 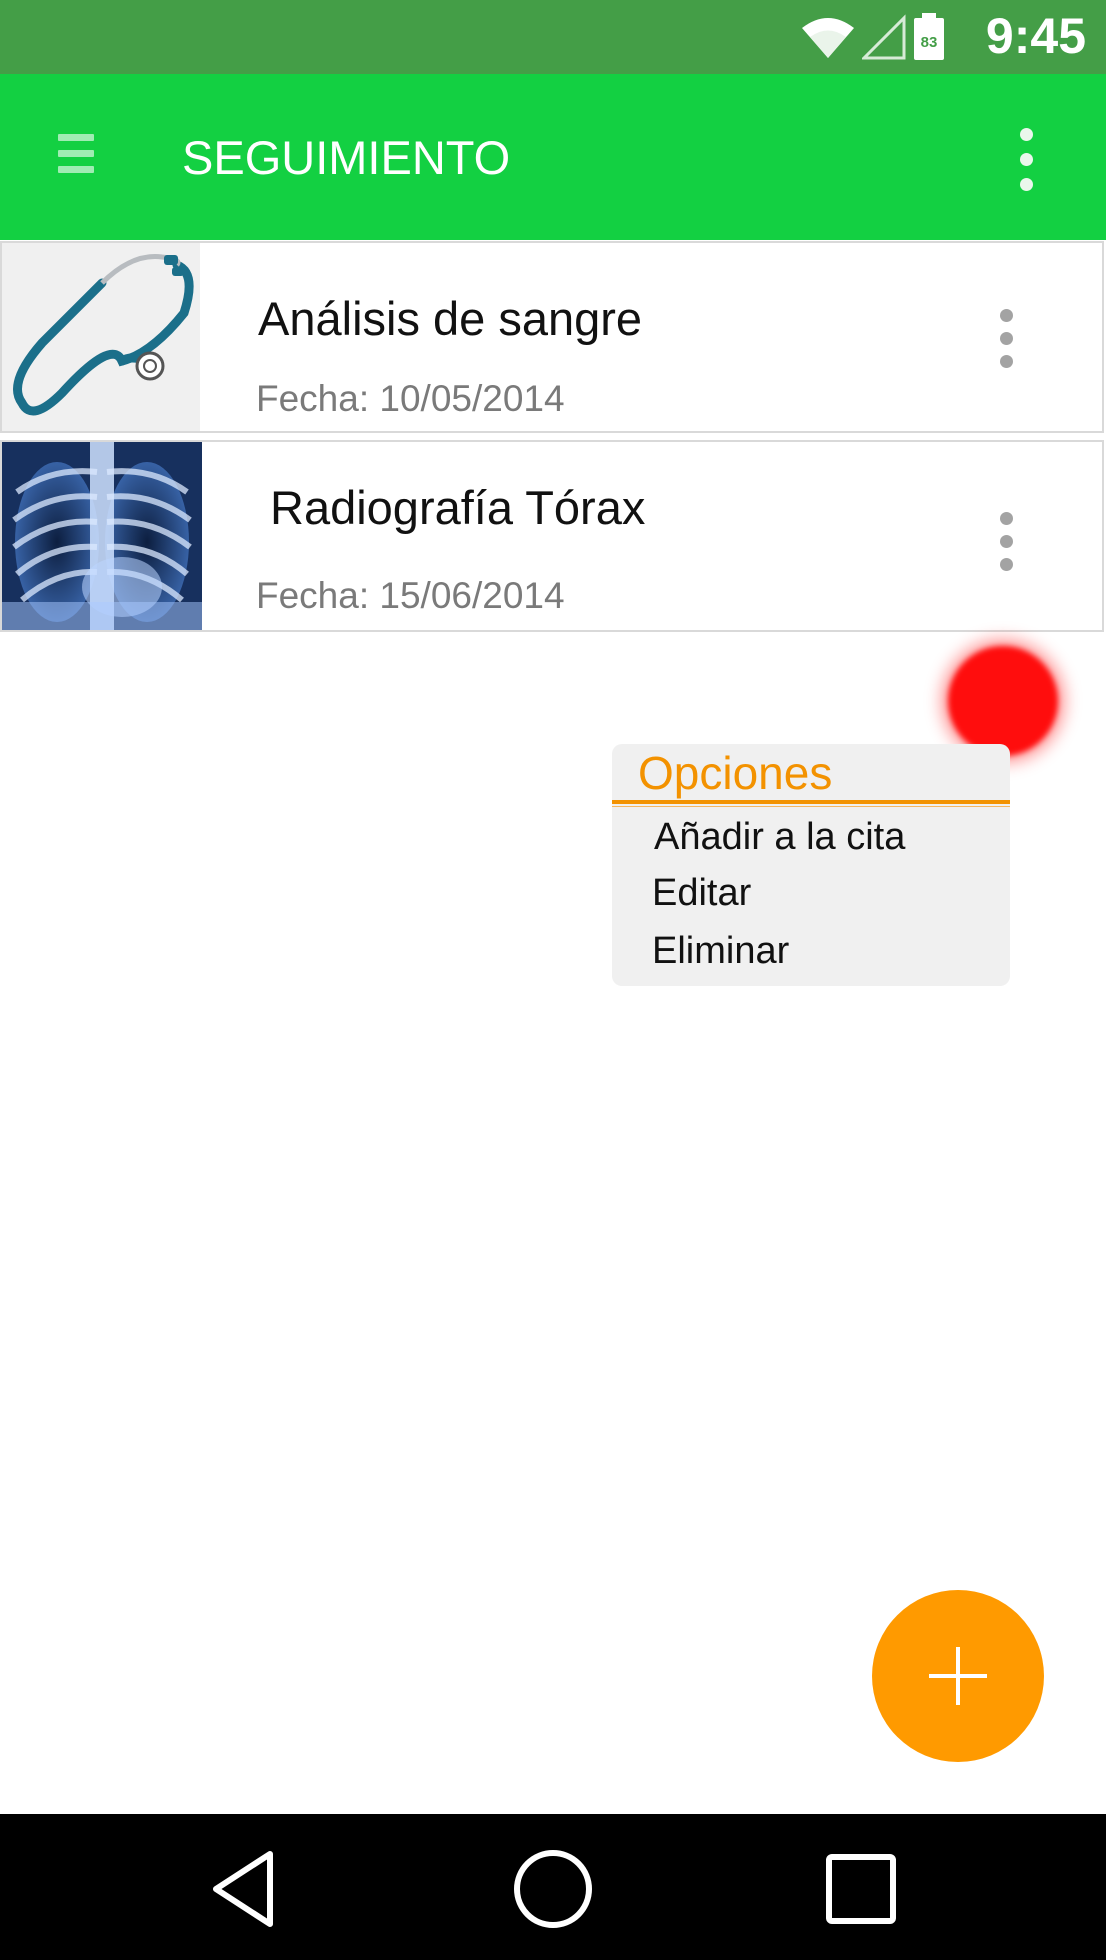 I want to click on menu-item-add-to-appointment: Añadir a la cita, so click(x=779, y=837).